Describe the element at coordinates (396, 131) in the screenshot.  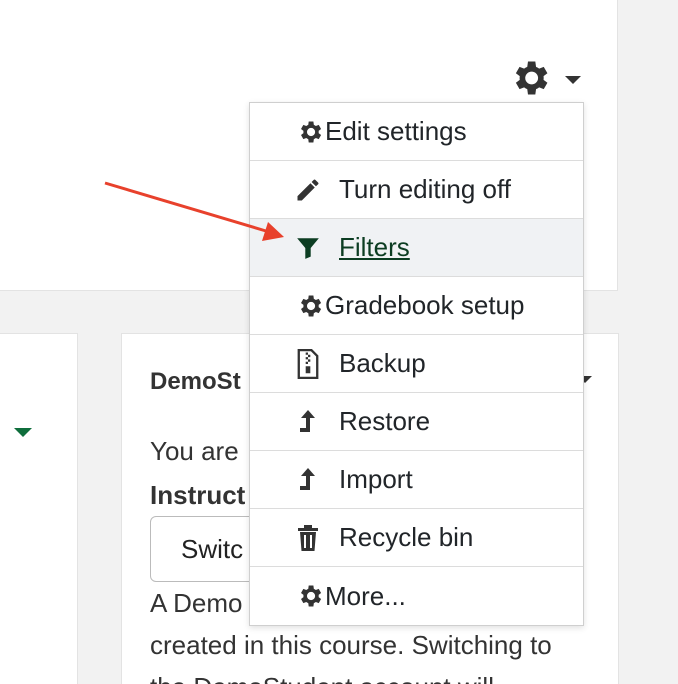
I see `menu-item-label: Edit settings` at that location.